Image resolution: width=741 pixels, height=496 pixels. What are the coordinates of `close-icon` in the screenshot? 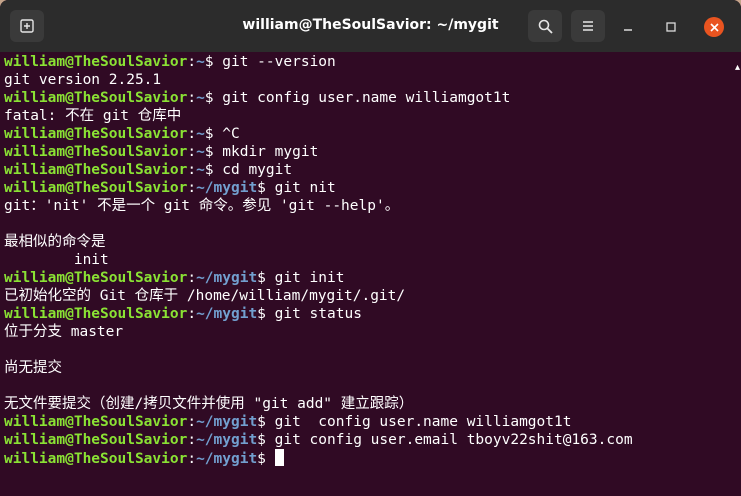 It's located at (714, 27).